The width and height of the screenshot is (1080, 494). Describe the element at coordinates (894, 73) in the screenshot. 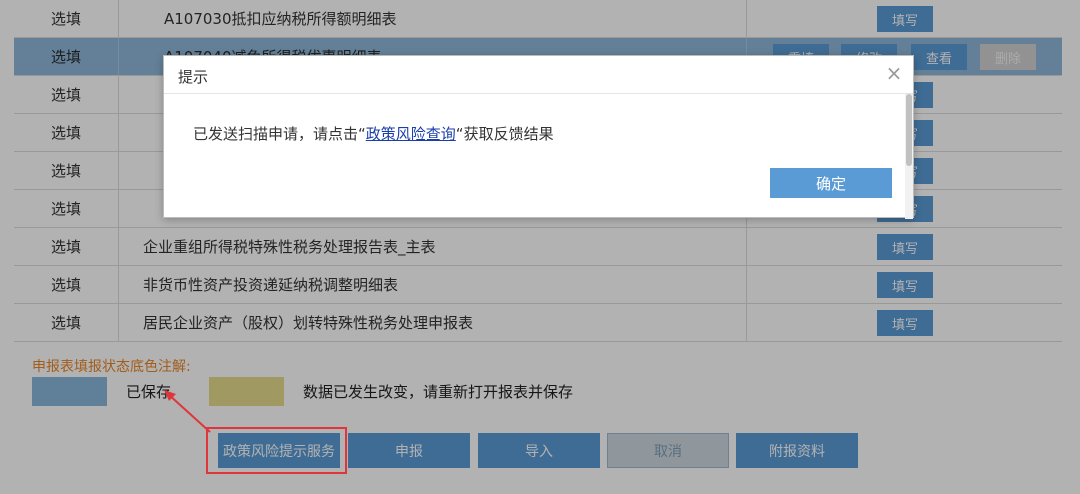

I see `close-icon: ×` at that location.